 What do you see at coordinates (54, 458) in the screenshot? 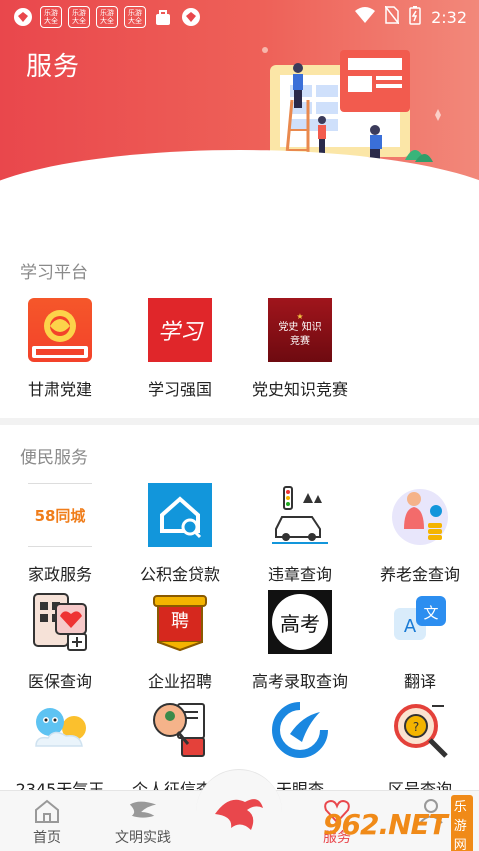
I see `section-title-services: 便民服务` at bounding box center [54, 458].